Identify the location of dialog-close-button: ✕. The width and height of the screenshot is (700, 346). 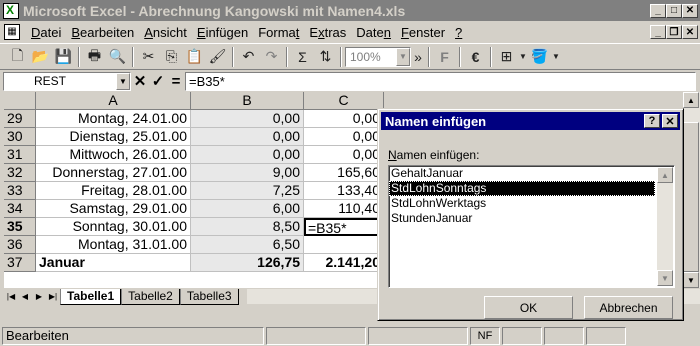
(670, 121).